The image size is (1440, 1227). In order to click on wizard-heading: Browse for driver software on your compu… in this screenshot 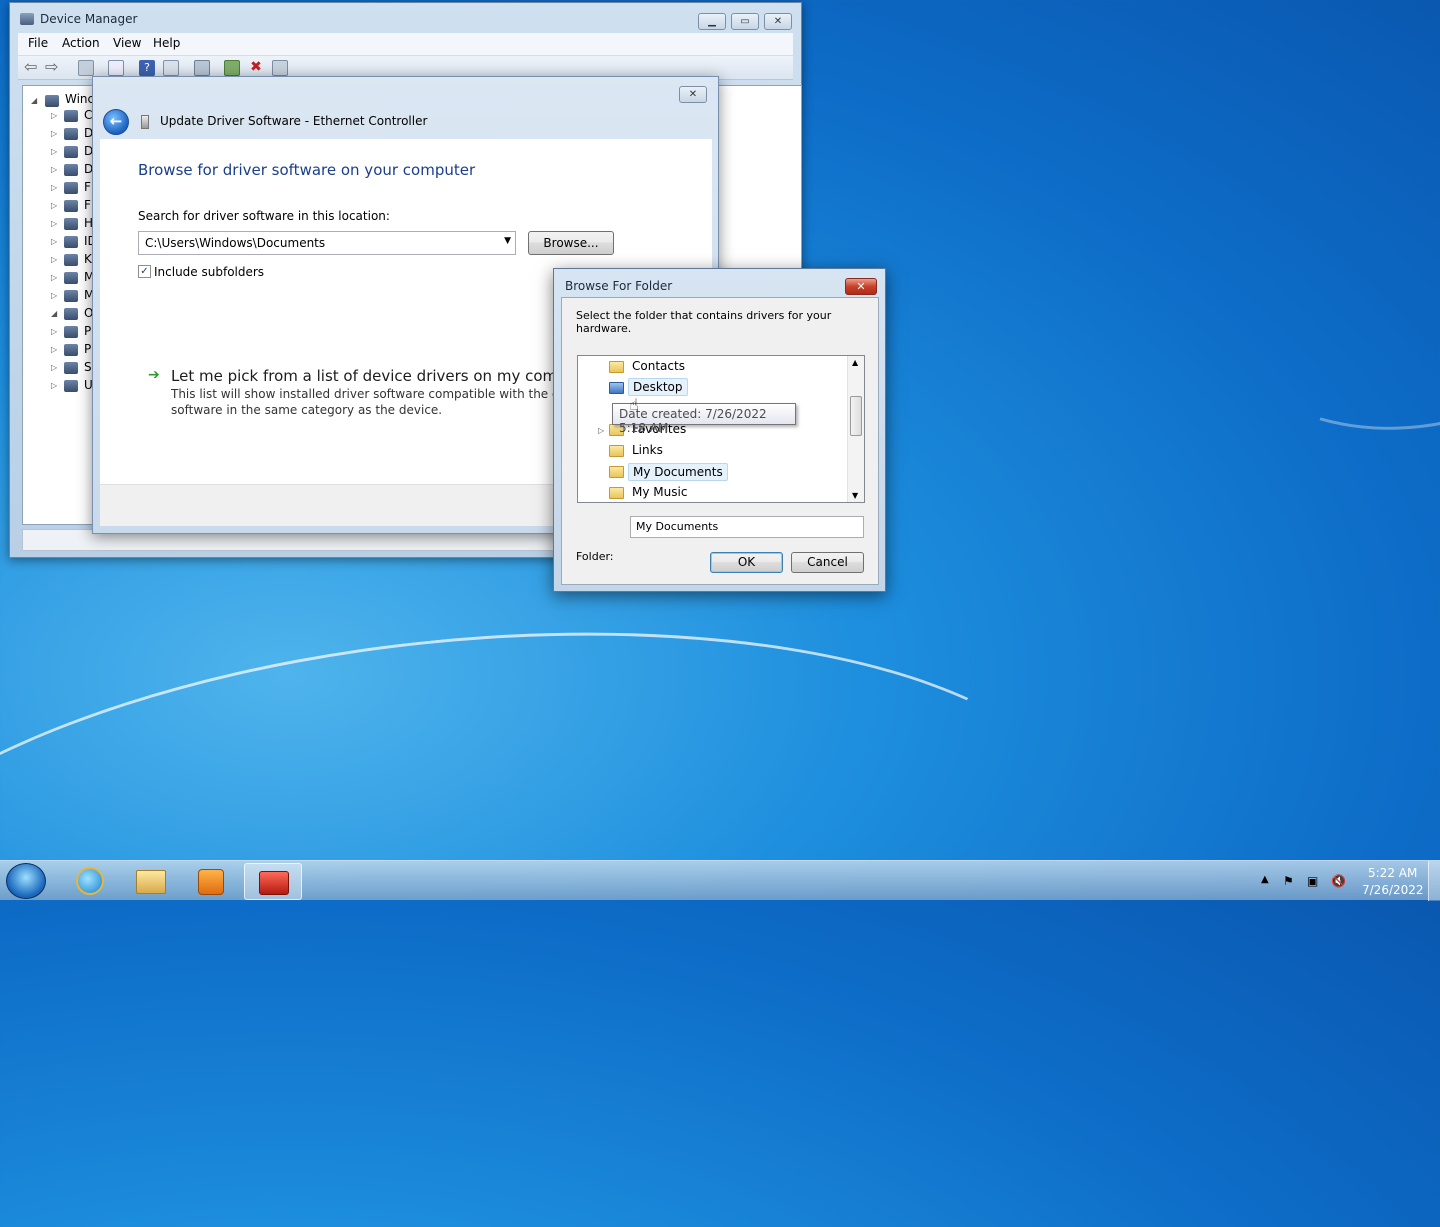, I will do `click(307, 170)`.